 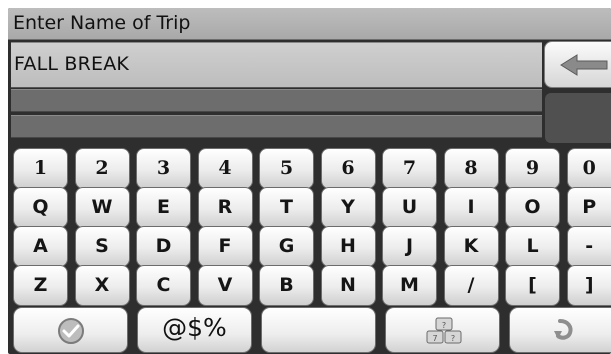 I want to click on space-button, so click(x=318, y=330).